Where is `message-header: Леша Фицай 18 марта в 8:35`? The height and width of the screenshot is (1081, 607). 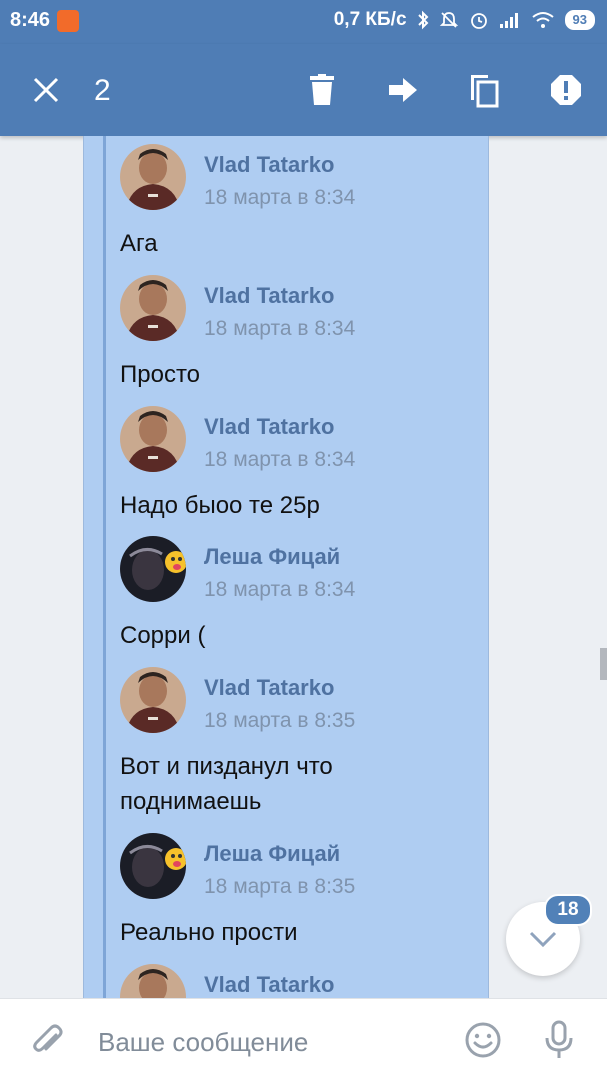
message-header: Леша Фицай 18 марта в 8:35 is located at coordinates (300, 873).